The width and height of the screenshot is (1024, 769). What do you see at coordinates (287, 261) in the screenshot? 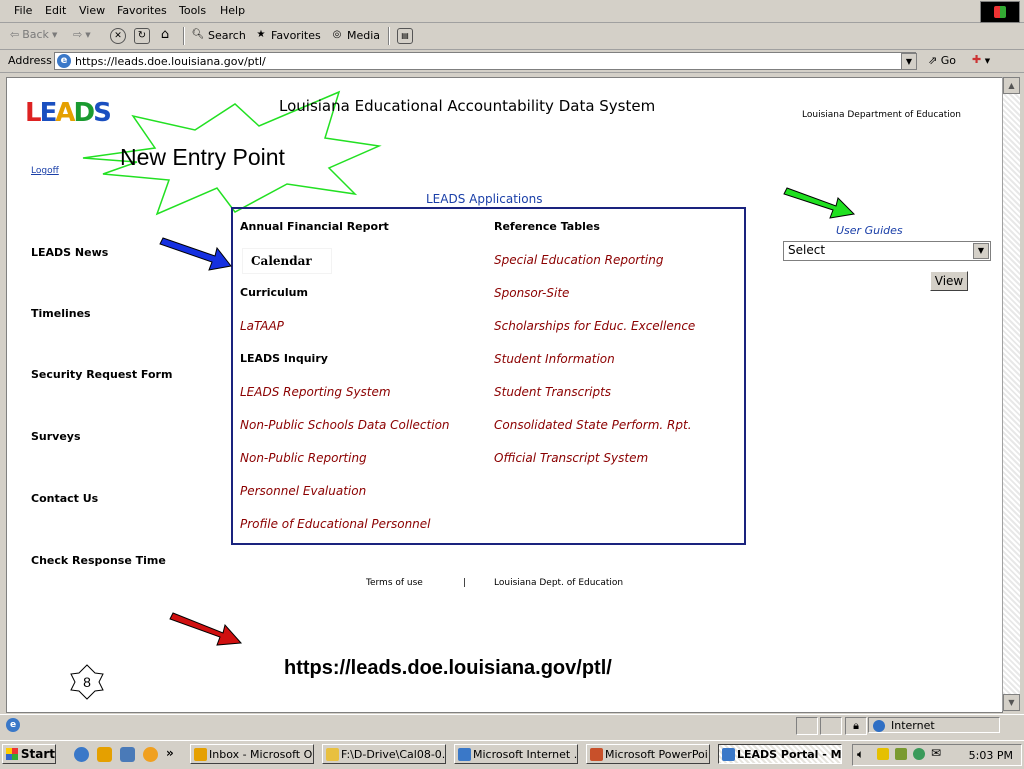
I see `app-calendar: Calendar` at bounding box center [287, 261].